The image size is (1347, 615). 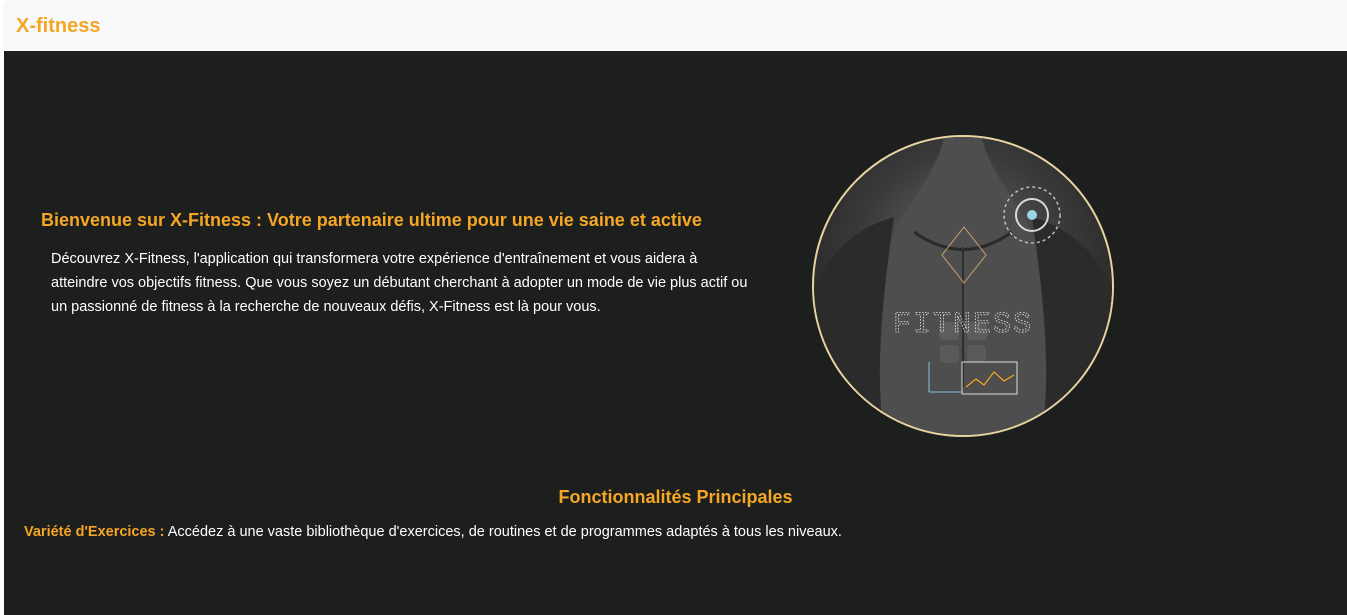 I want to click on hero-image: FITNESS, so click(x=963, y=286).